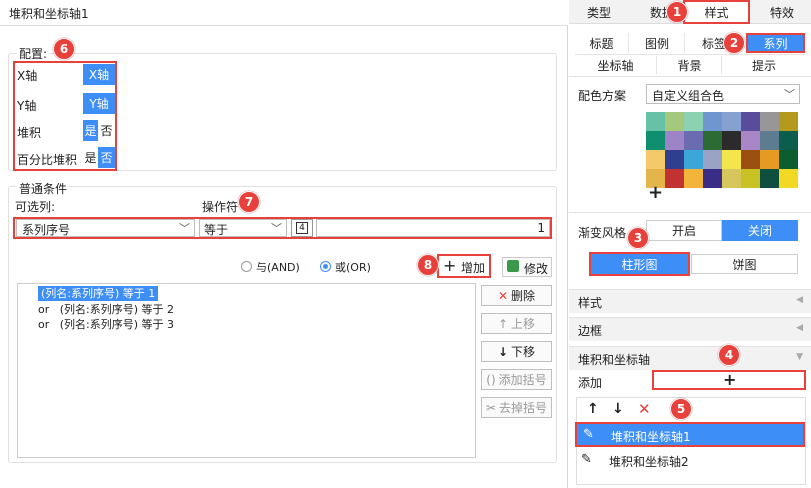 The height and width of the screenshot is (488, 811). I want to click on list-item: ✎ 堆积和坐标轴2, so click(691, 461).